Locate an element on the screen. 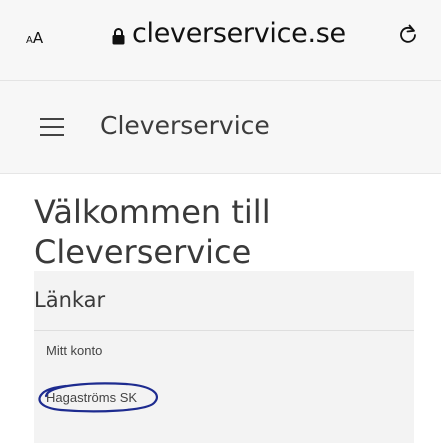  welcome-line-2: Cleverservice is located at coordinates (143, 252).